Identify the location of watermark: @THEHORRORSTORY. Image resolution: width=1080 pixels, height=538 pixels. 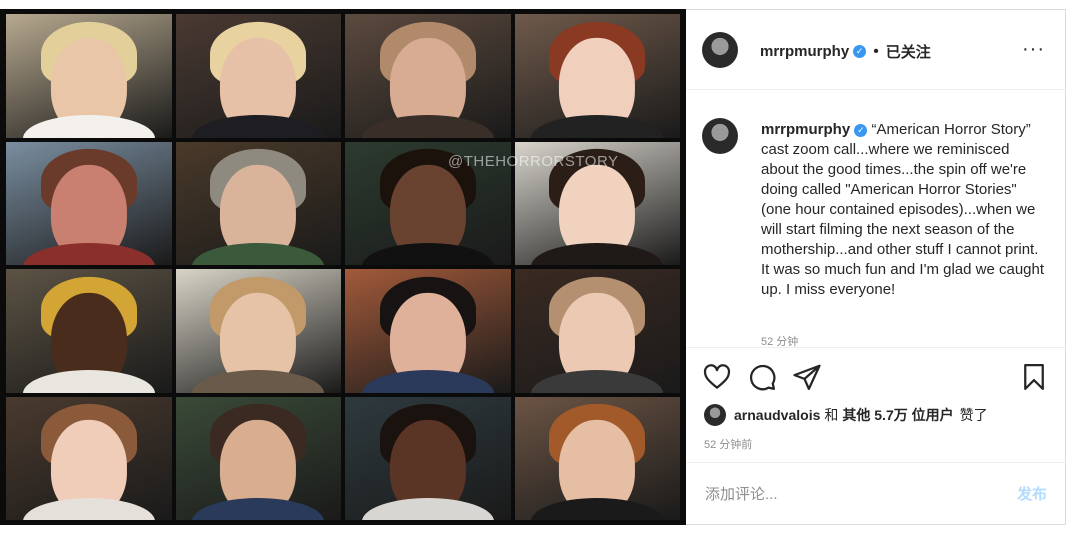
(533, 161).